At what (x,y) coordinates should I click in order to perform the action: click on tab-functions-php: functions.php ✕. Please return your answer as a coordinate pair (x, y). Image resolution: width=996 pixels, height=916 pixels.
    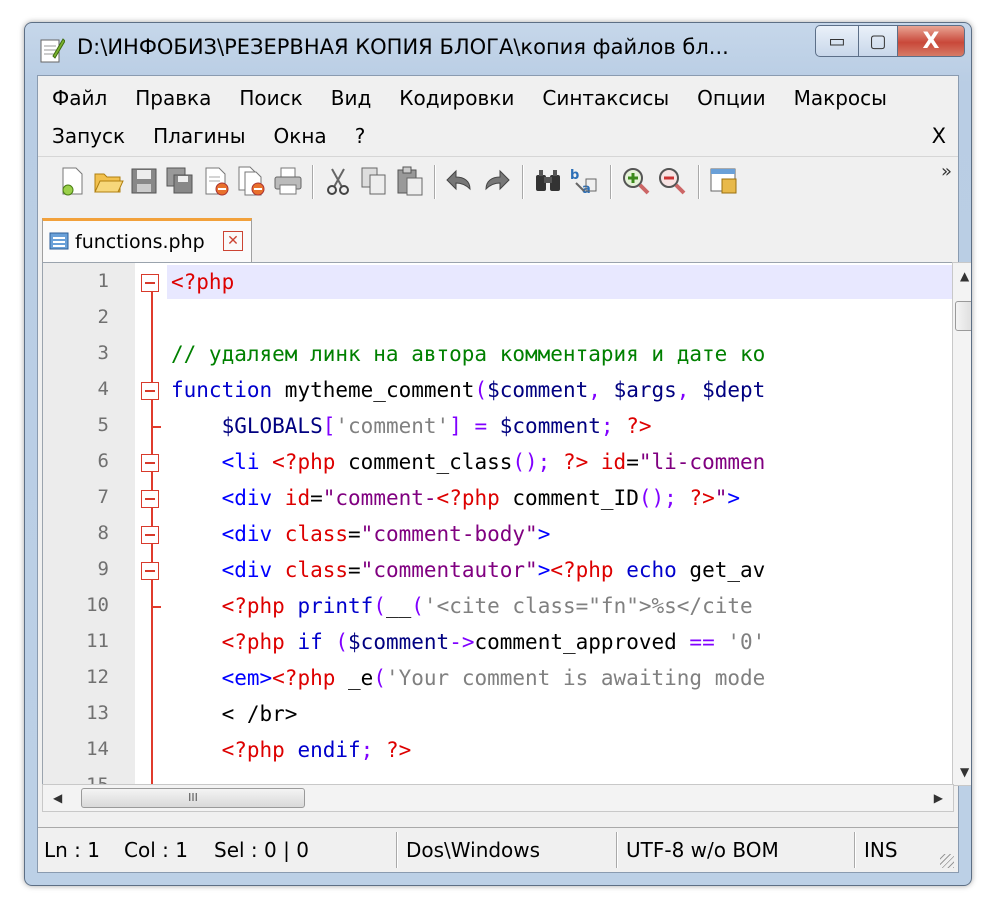
    Looking at the image, I should click on (147, 240).